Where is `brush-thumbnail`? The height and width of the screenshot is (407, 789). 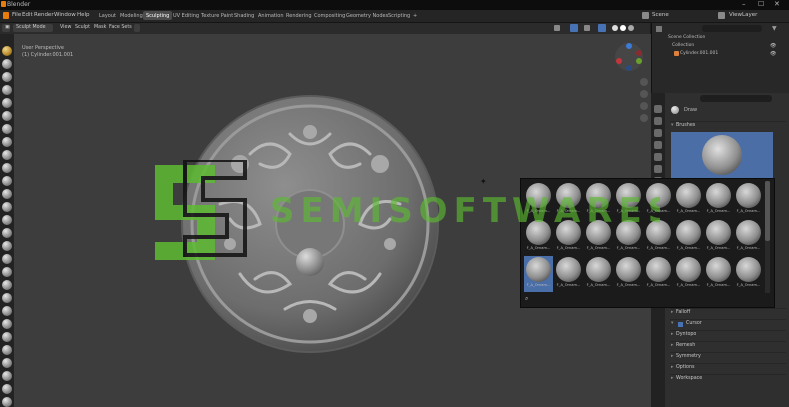
brush-thumbnail is located at coordinates (722, 155).